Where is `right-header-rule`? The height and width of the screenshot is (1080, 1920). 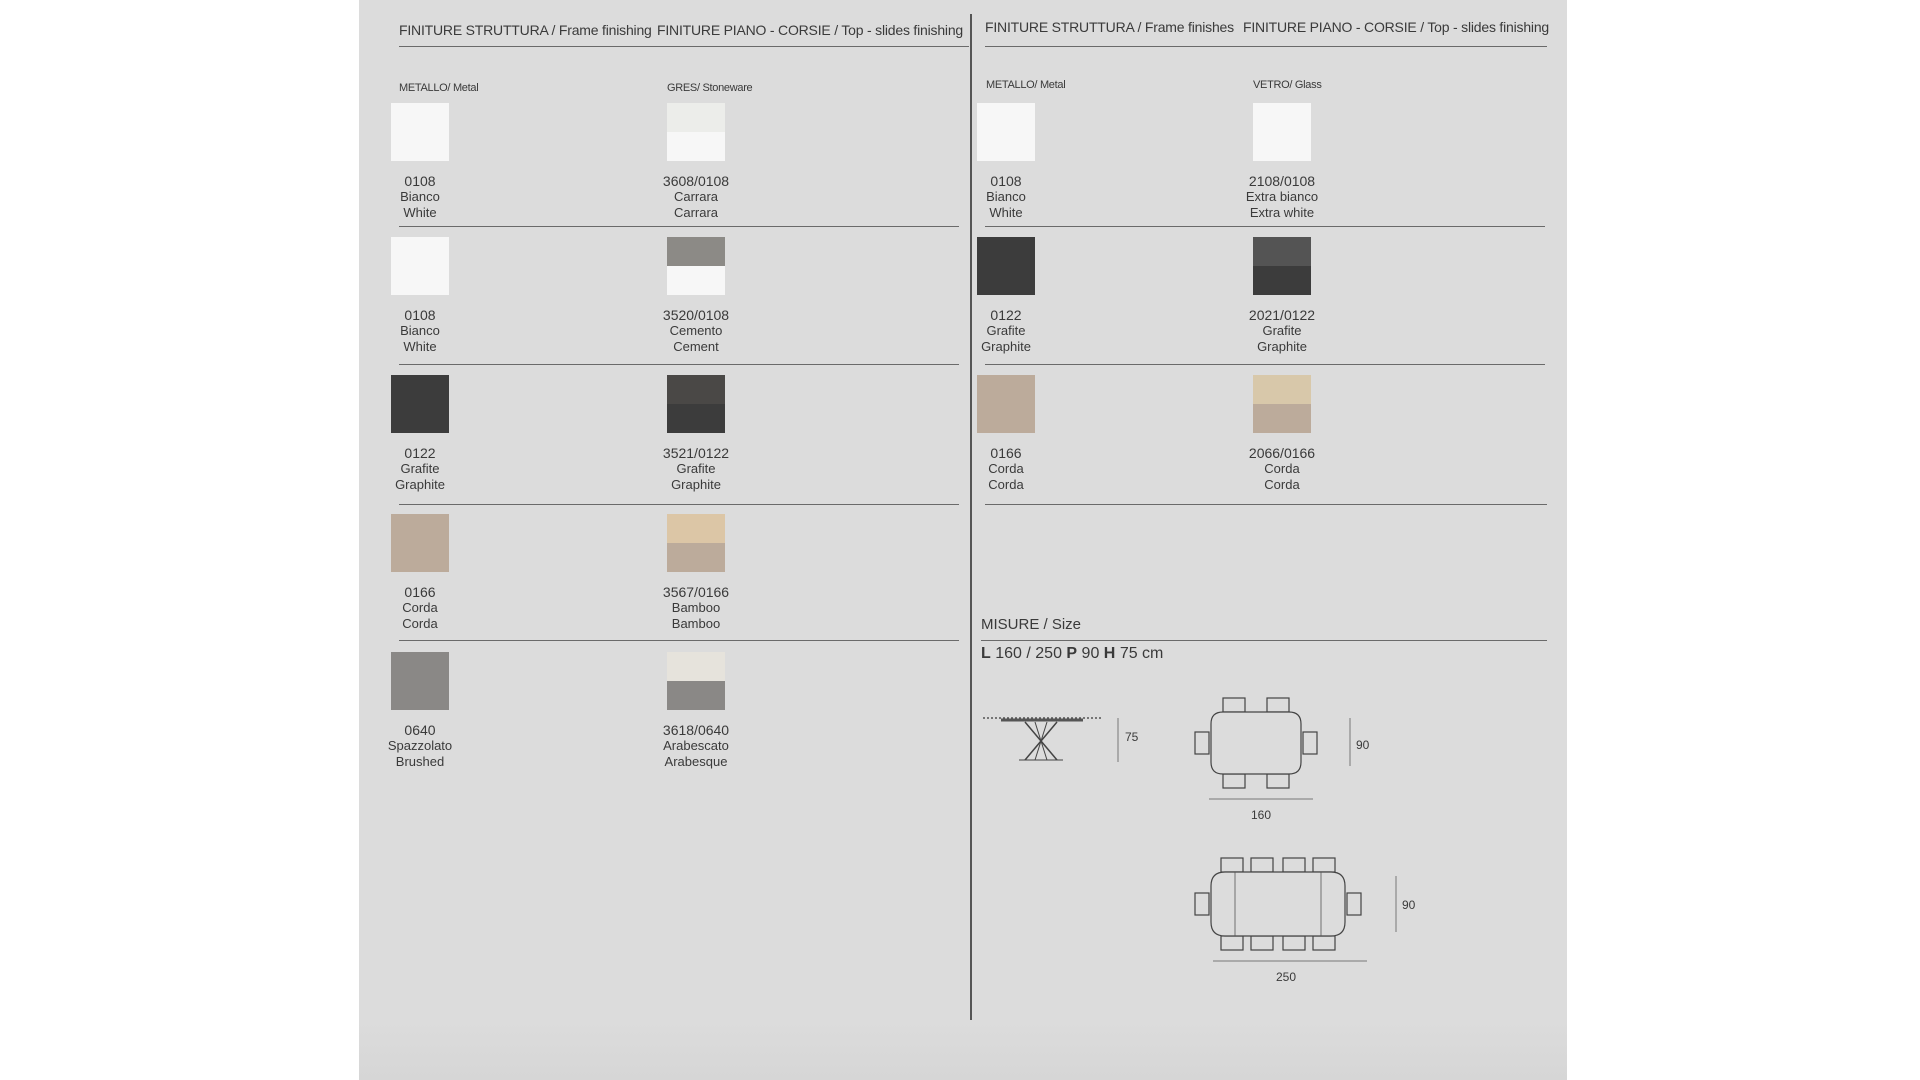 right-header-rule is located at coordinates (1266, 46).